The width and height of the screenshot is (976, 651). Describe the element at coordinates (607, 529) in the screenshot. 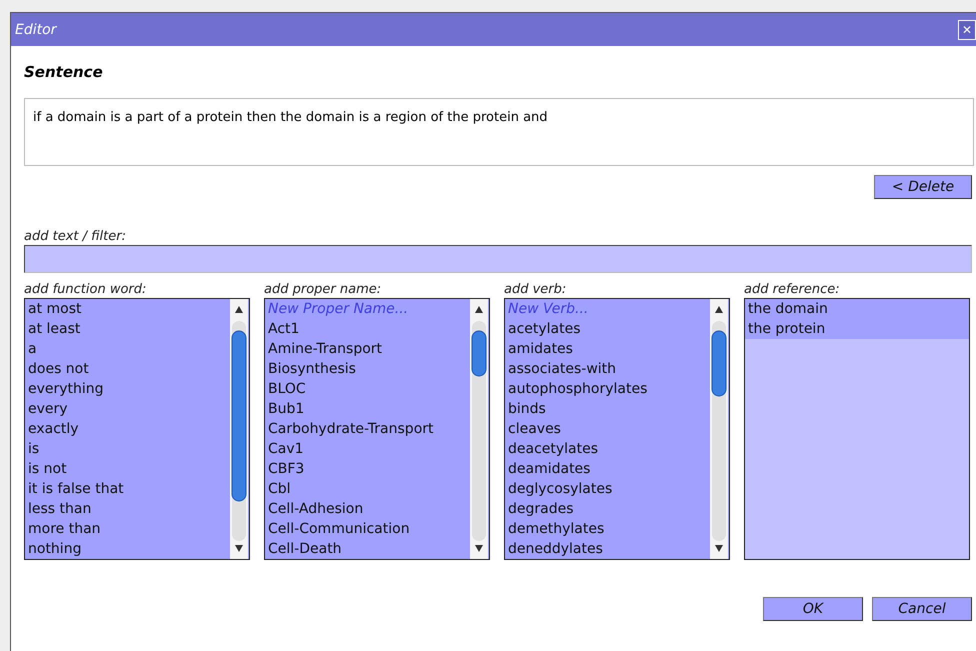

I see `list-item: demethylates` at that location.